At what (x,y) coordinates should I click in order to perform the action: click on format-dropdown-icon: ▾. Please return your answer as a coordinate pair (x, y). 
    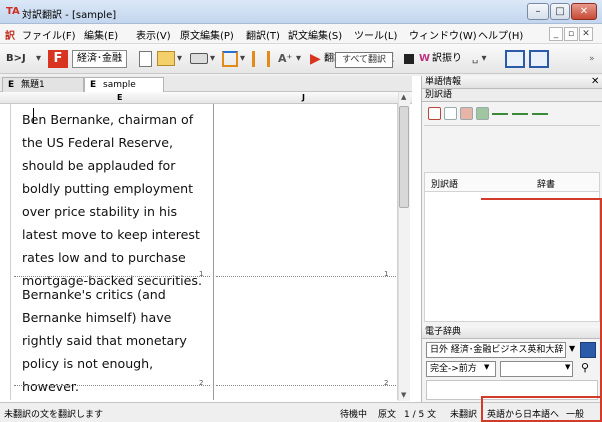
    Looking at the image, I should click on (298, 59).